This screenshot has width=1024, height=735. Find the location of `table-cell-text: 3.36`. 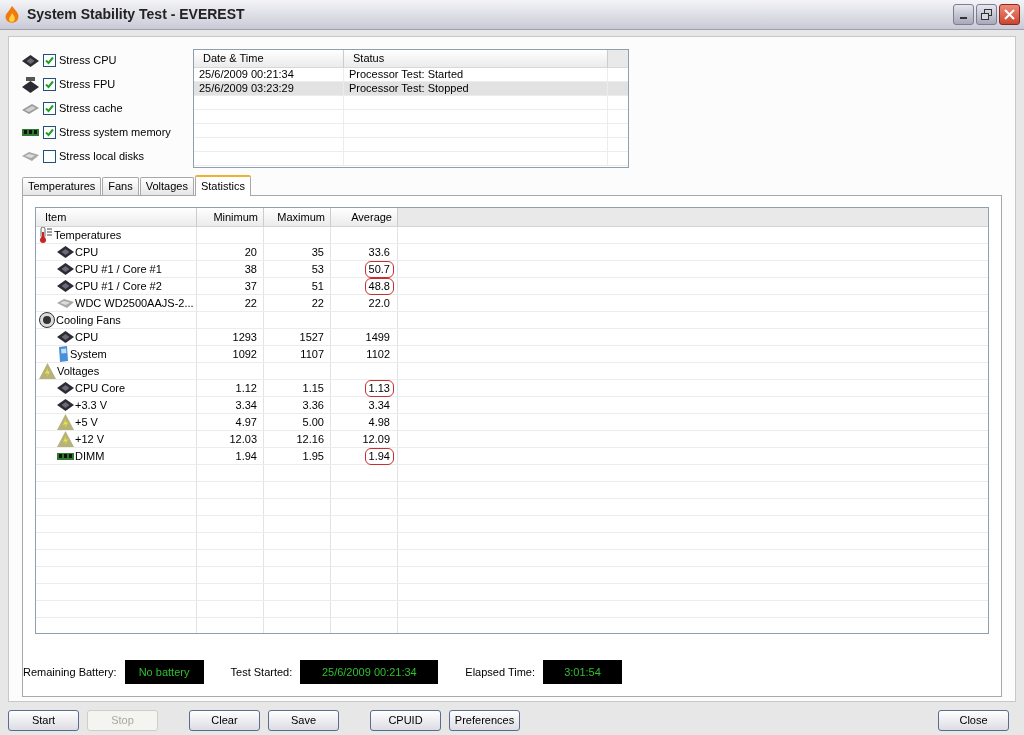

table-cell-text: 3.36 is located at coordinates (313, 405).